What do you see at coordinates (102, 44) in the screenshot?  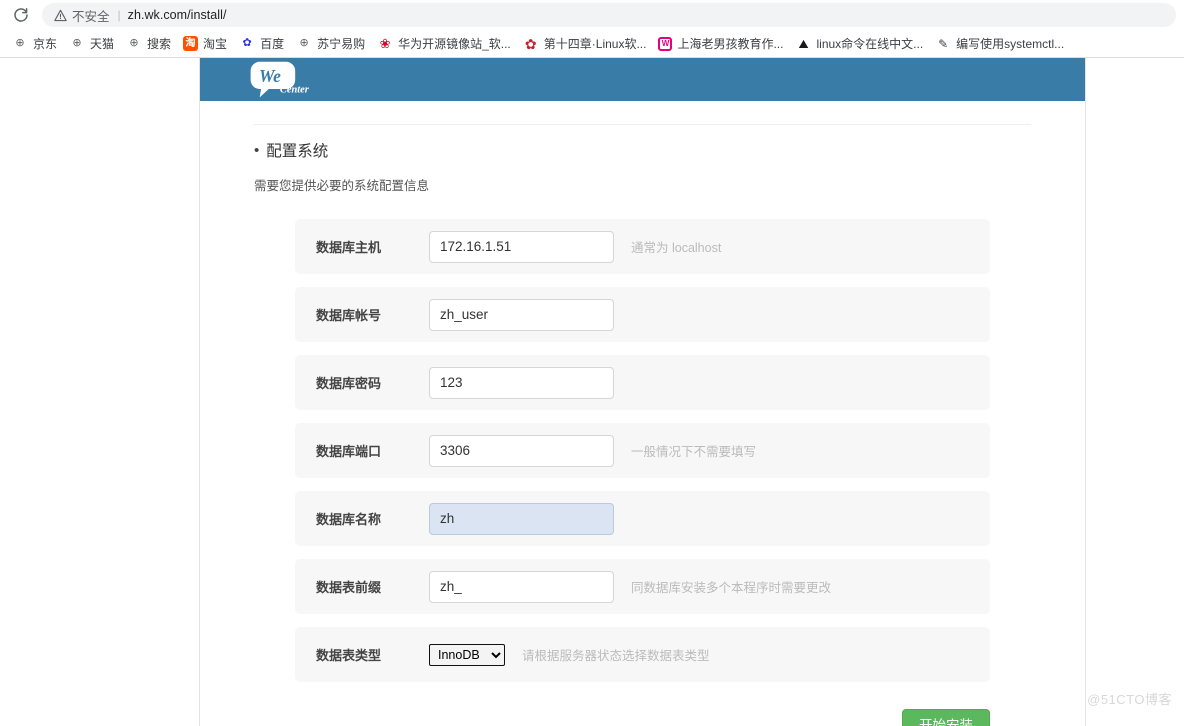 I see `bookmark-label: 天猫` at bounding box center [102, 44].